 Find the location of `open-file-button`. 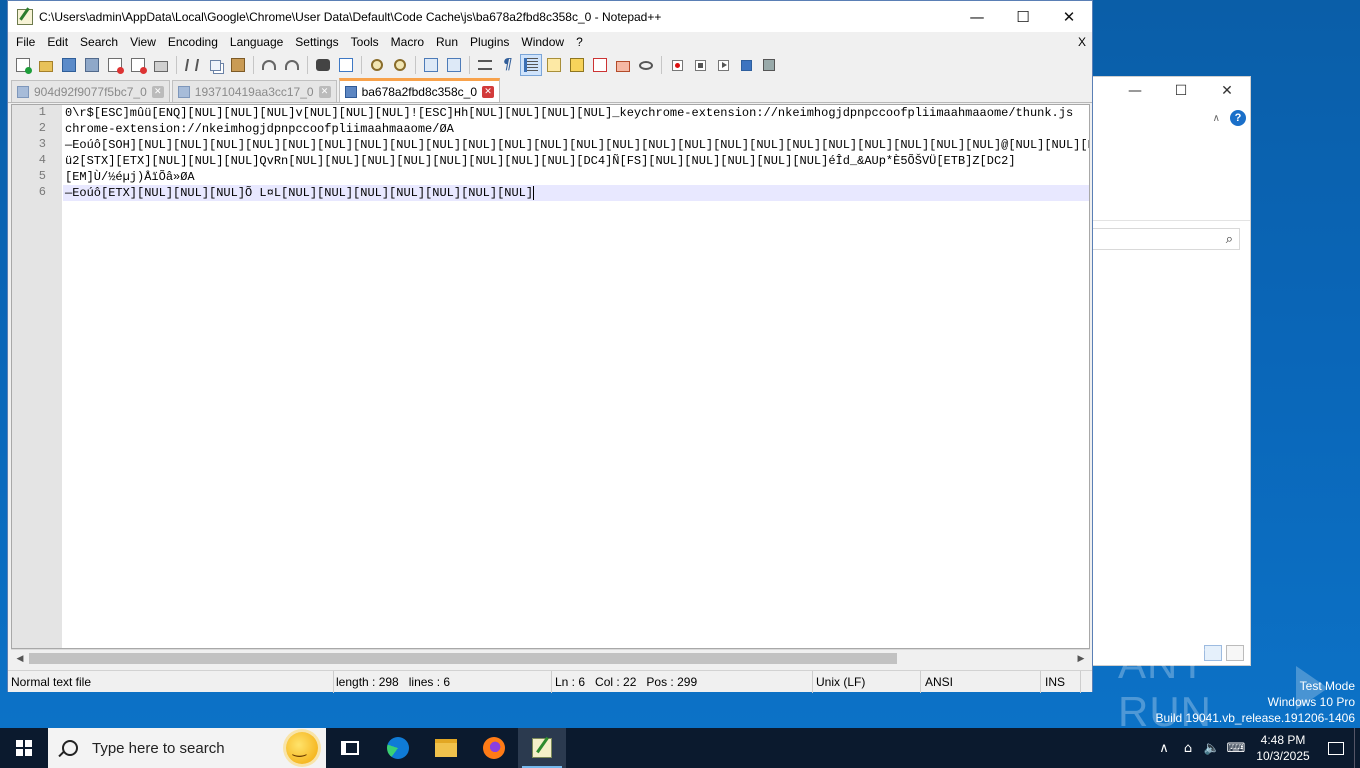

open-file-button is located at coordinates (46, 65).